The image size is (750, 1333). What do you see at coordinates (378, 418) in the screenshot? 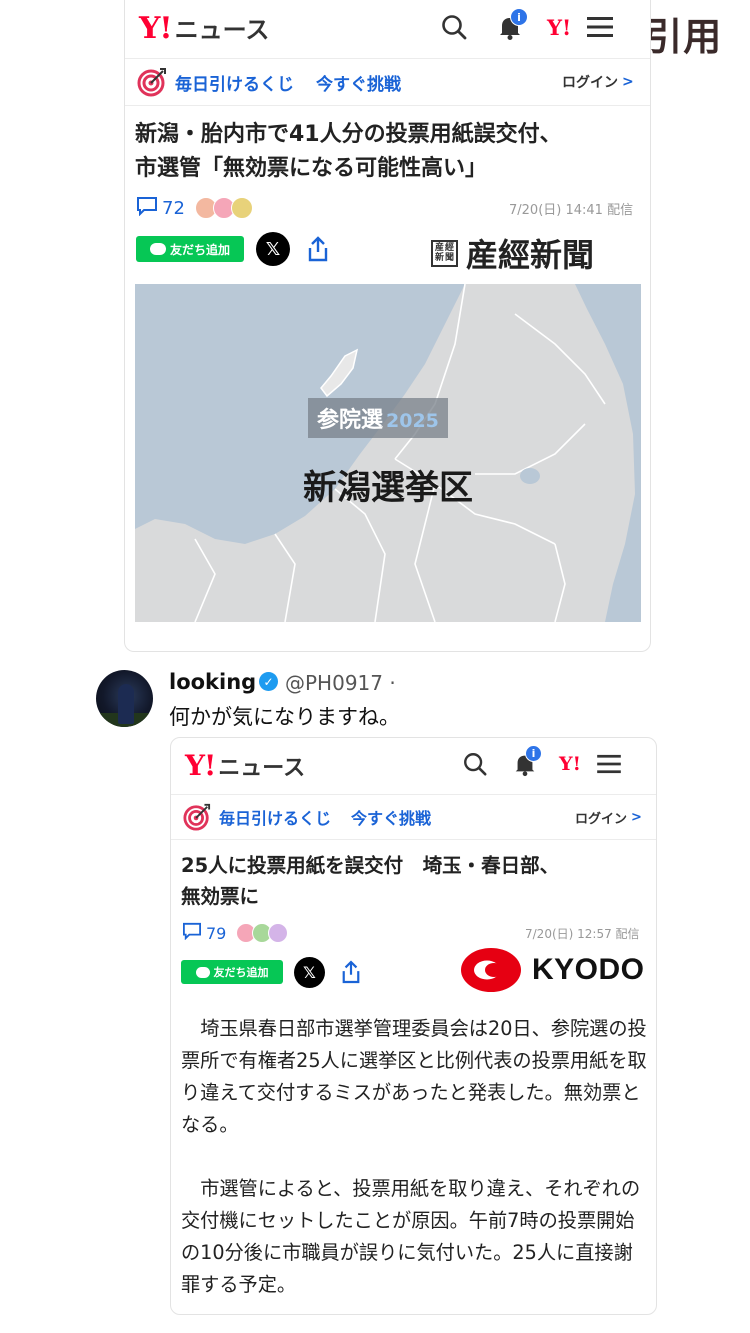
I see `election-tag: 参院選 2025` at bounding box center [378, 418].